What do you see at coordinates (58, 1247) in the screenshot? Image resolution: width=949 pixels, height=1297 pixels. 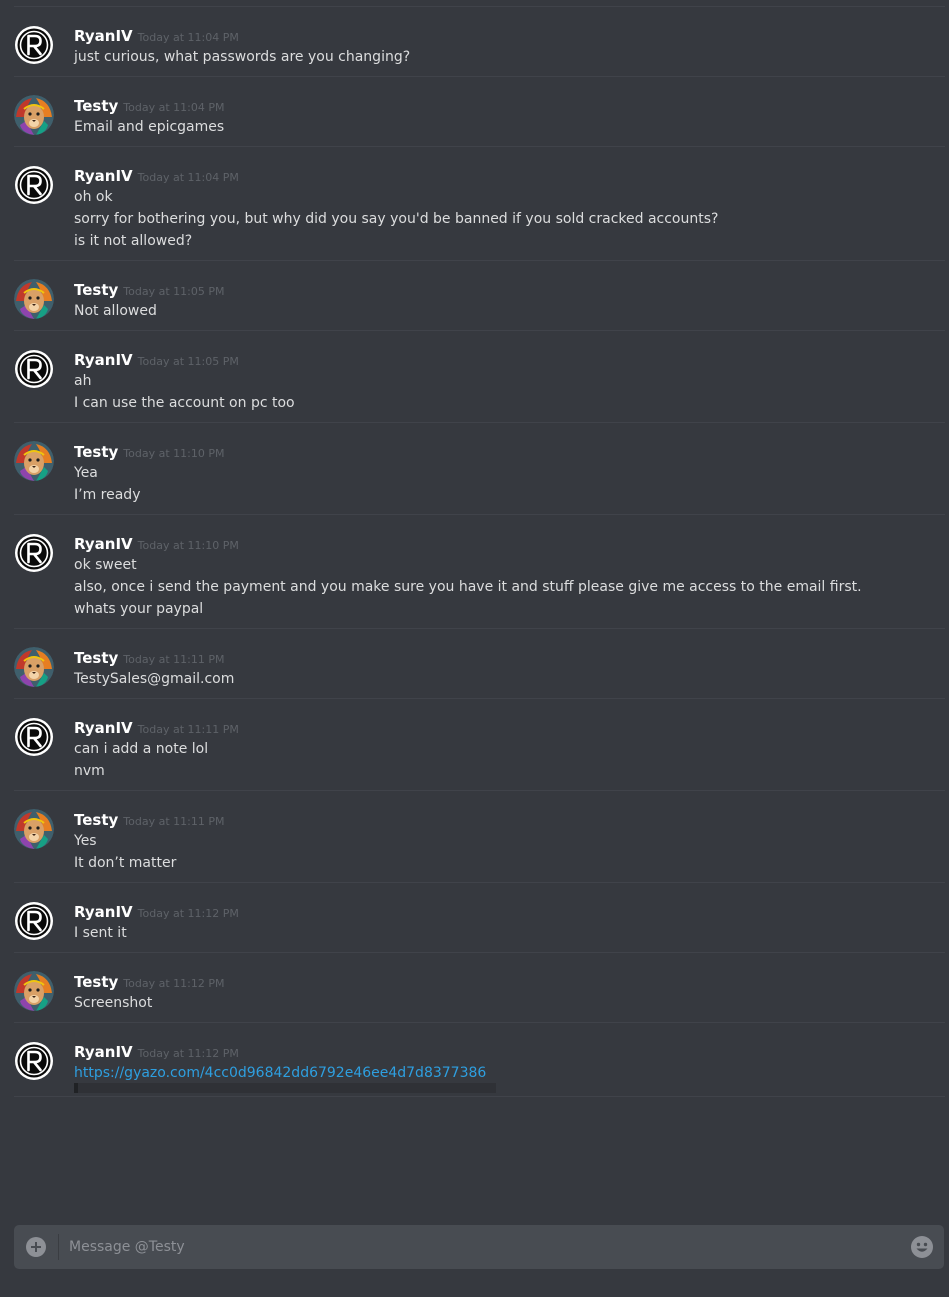 I see `composer-separator` at bounding box center [58, 1247].